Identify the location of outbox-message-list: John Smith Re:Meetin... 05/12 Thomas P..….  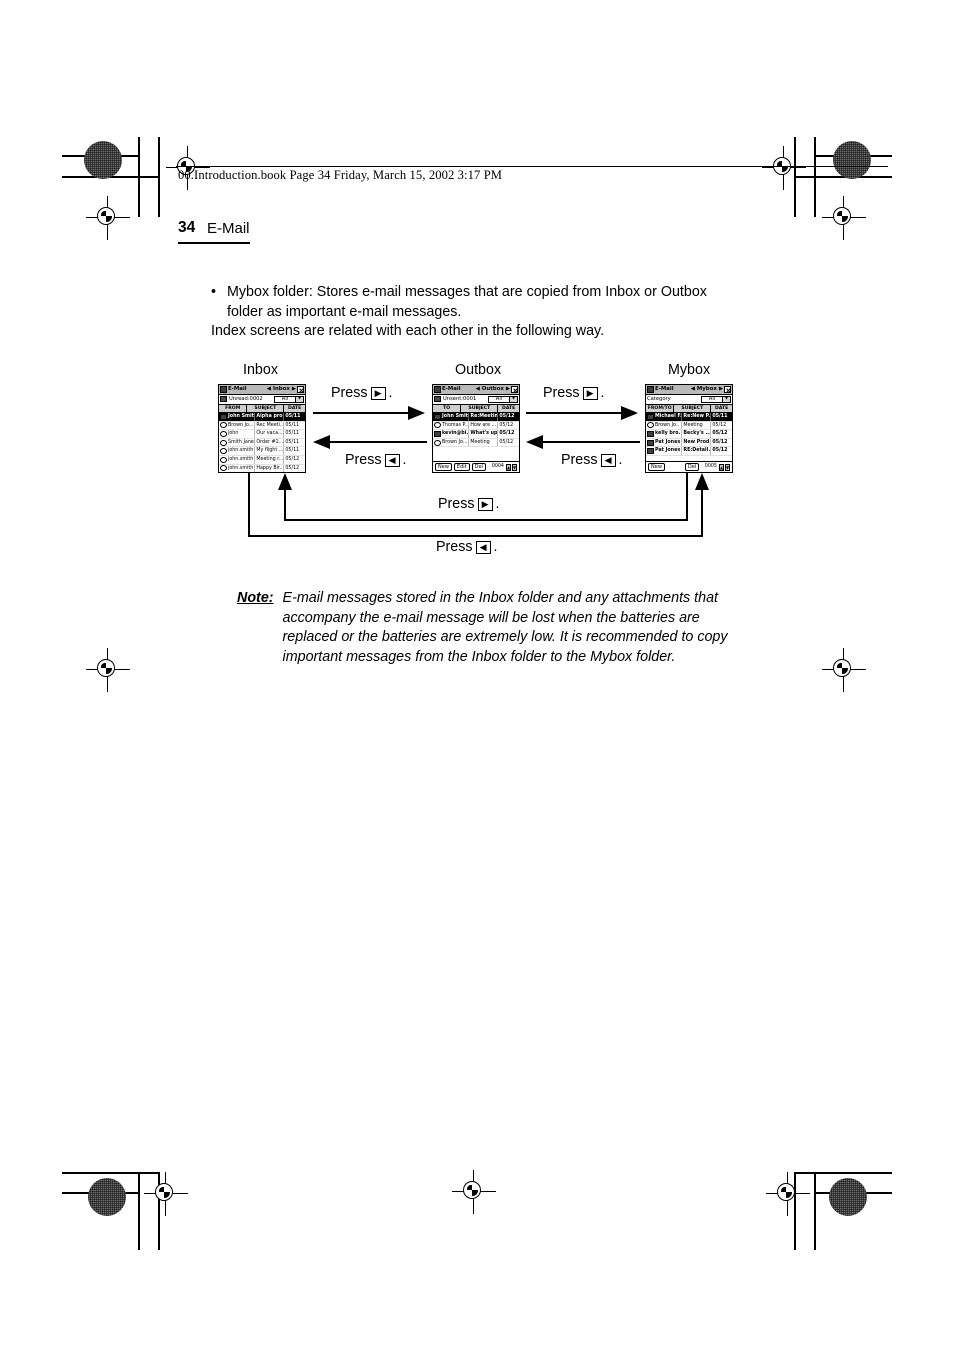
(476, 430).